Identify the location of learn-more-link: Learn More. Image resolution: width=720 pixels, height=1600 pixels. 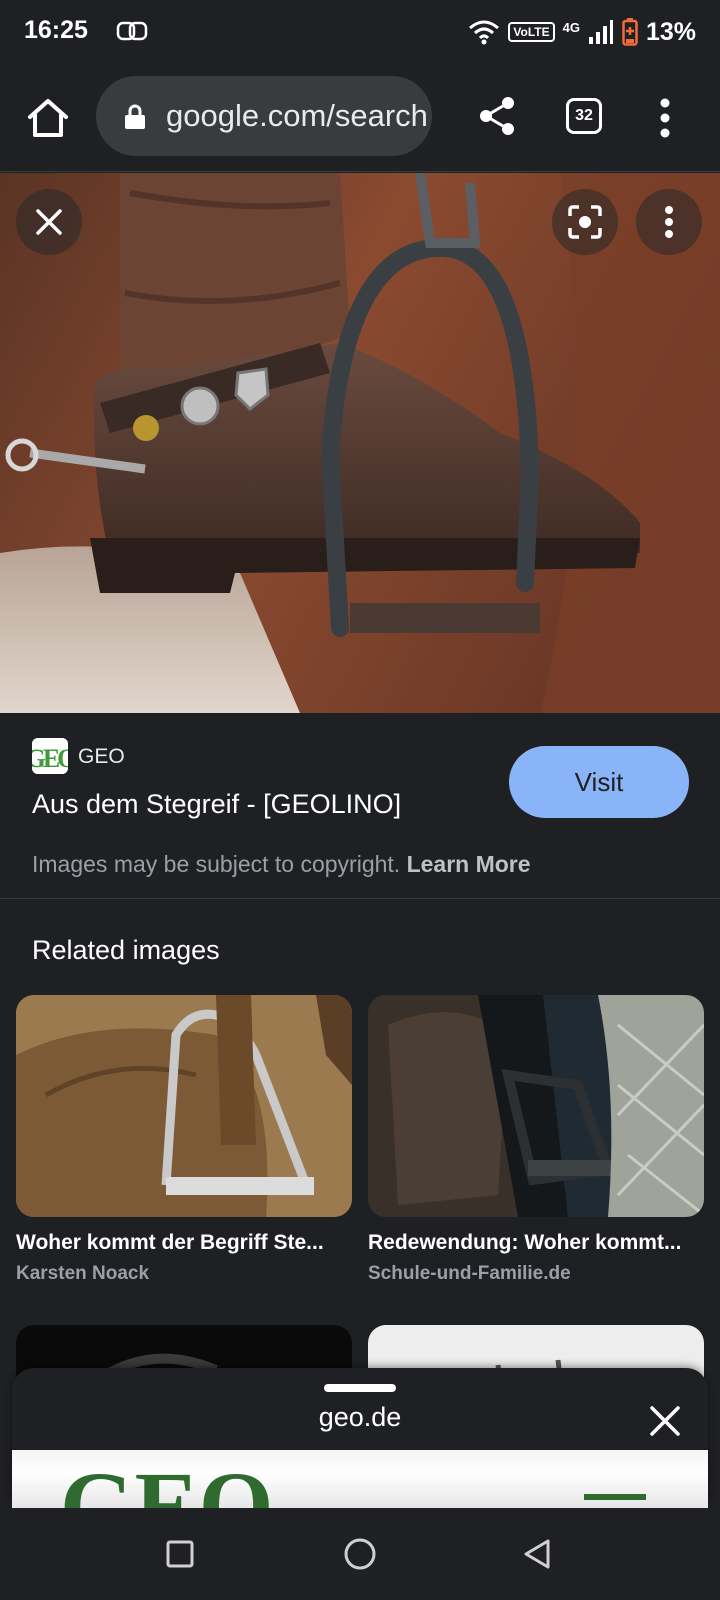
(469, 864).